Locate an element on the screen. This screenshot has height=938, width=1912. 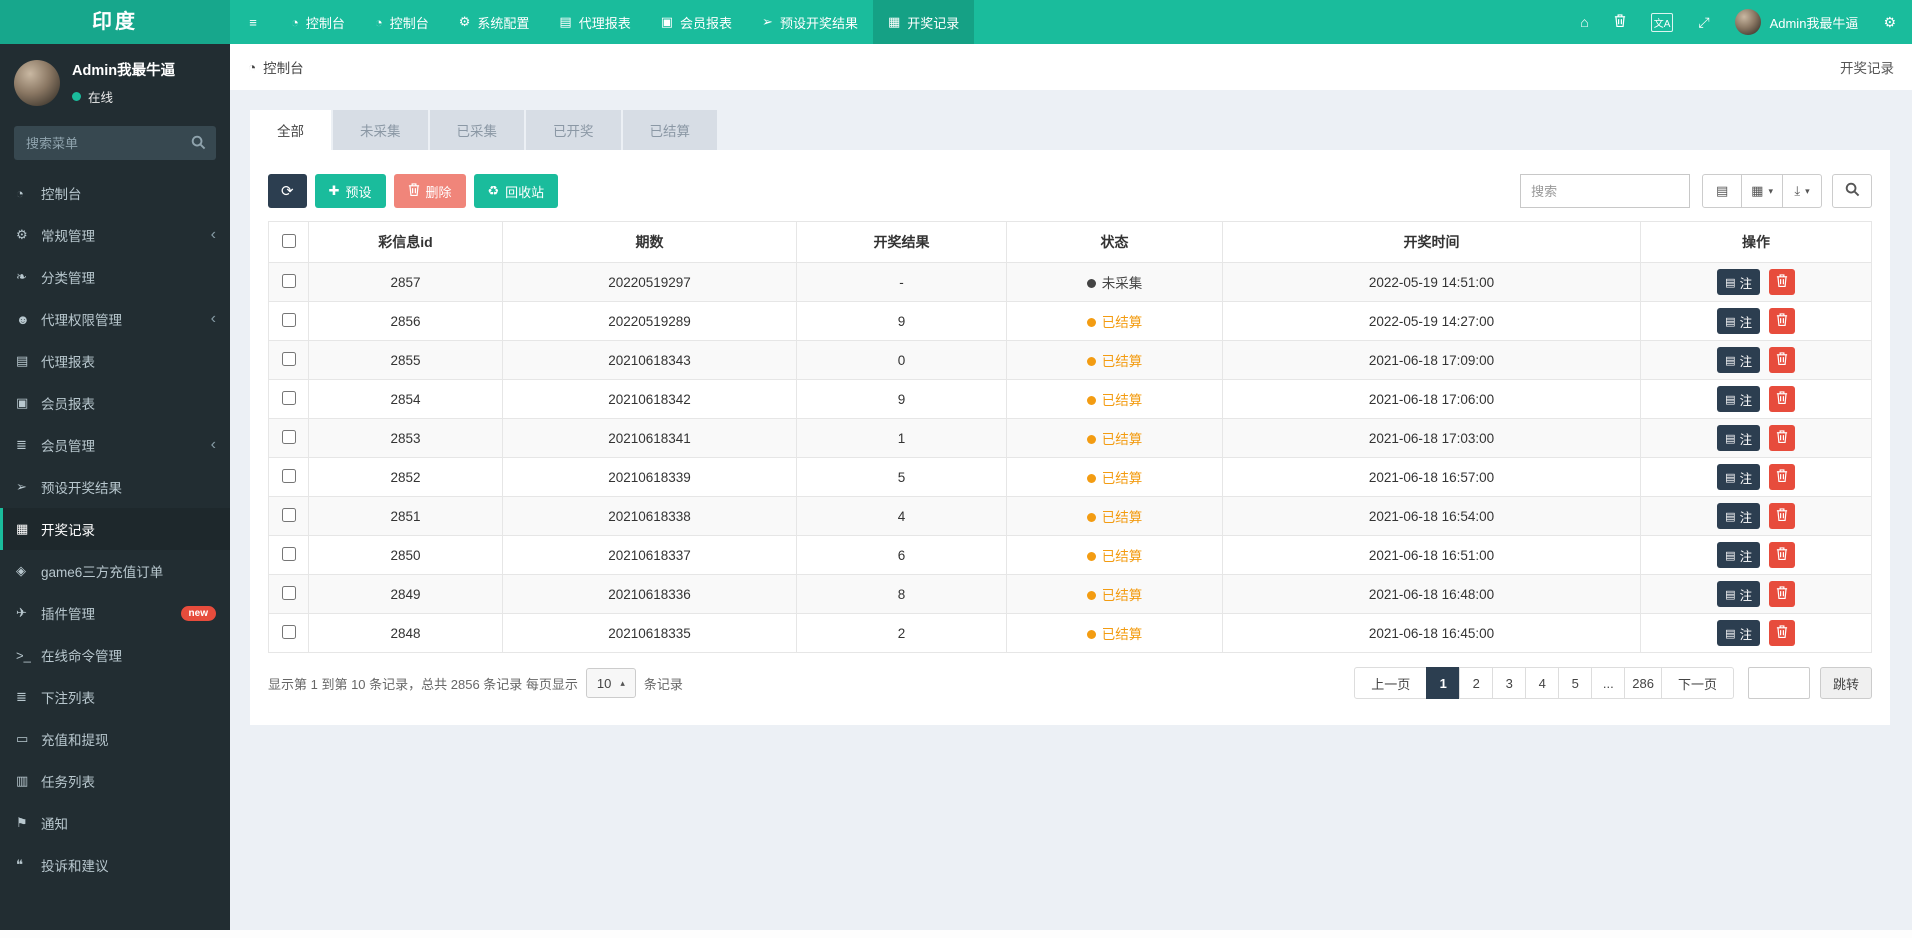
sidebar-item-1: ⚙ 常规管理 ‹ is located at coordinates (115, 235).